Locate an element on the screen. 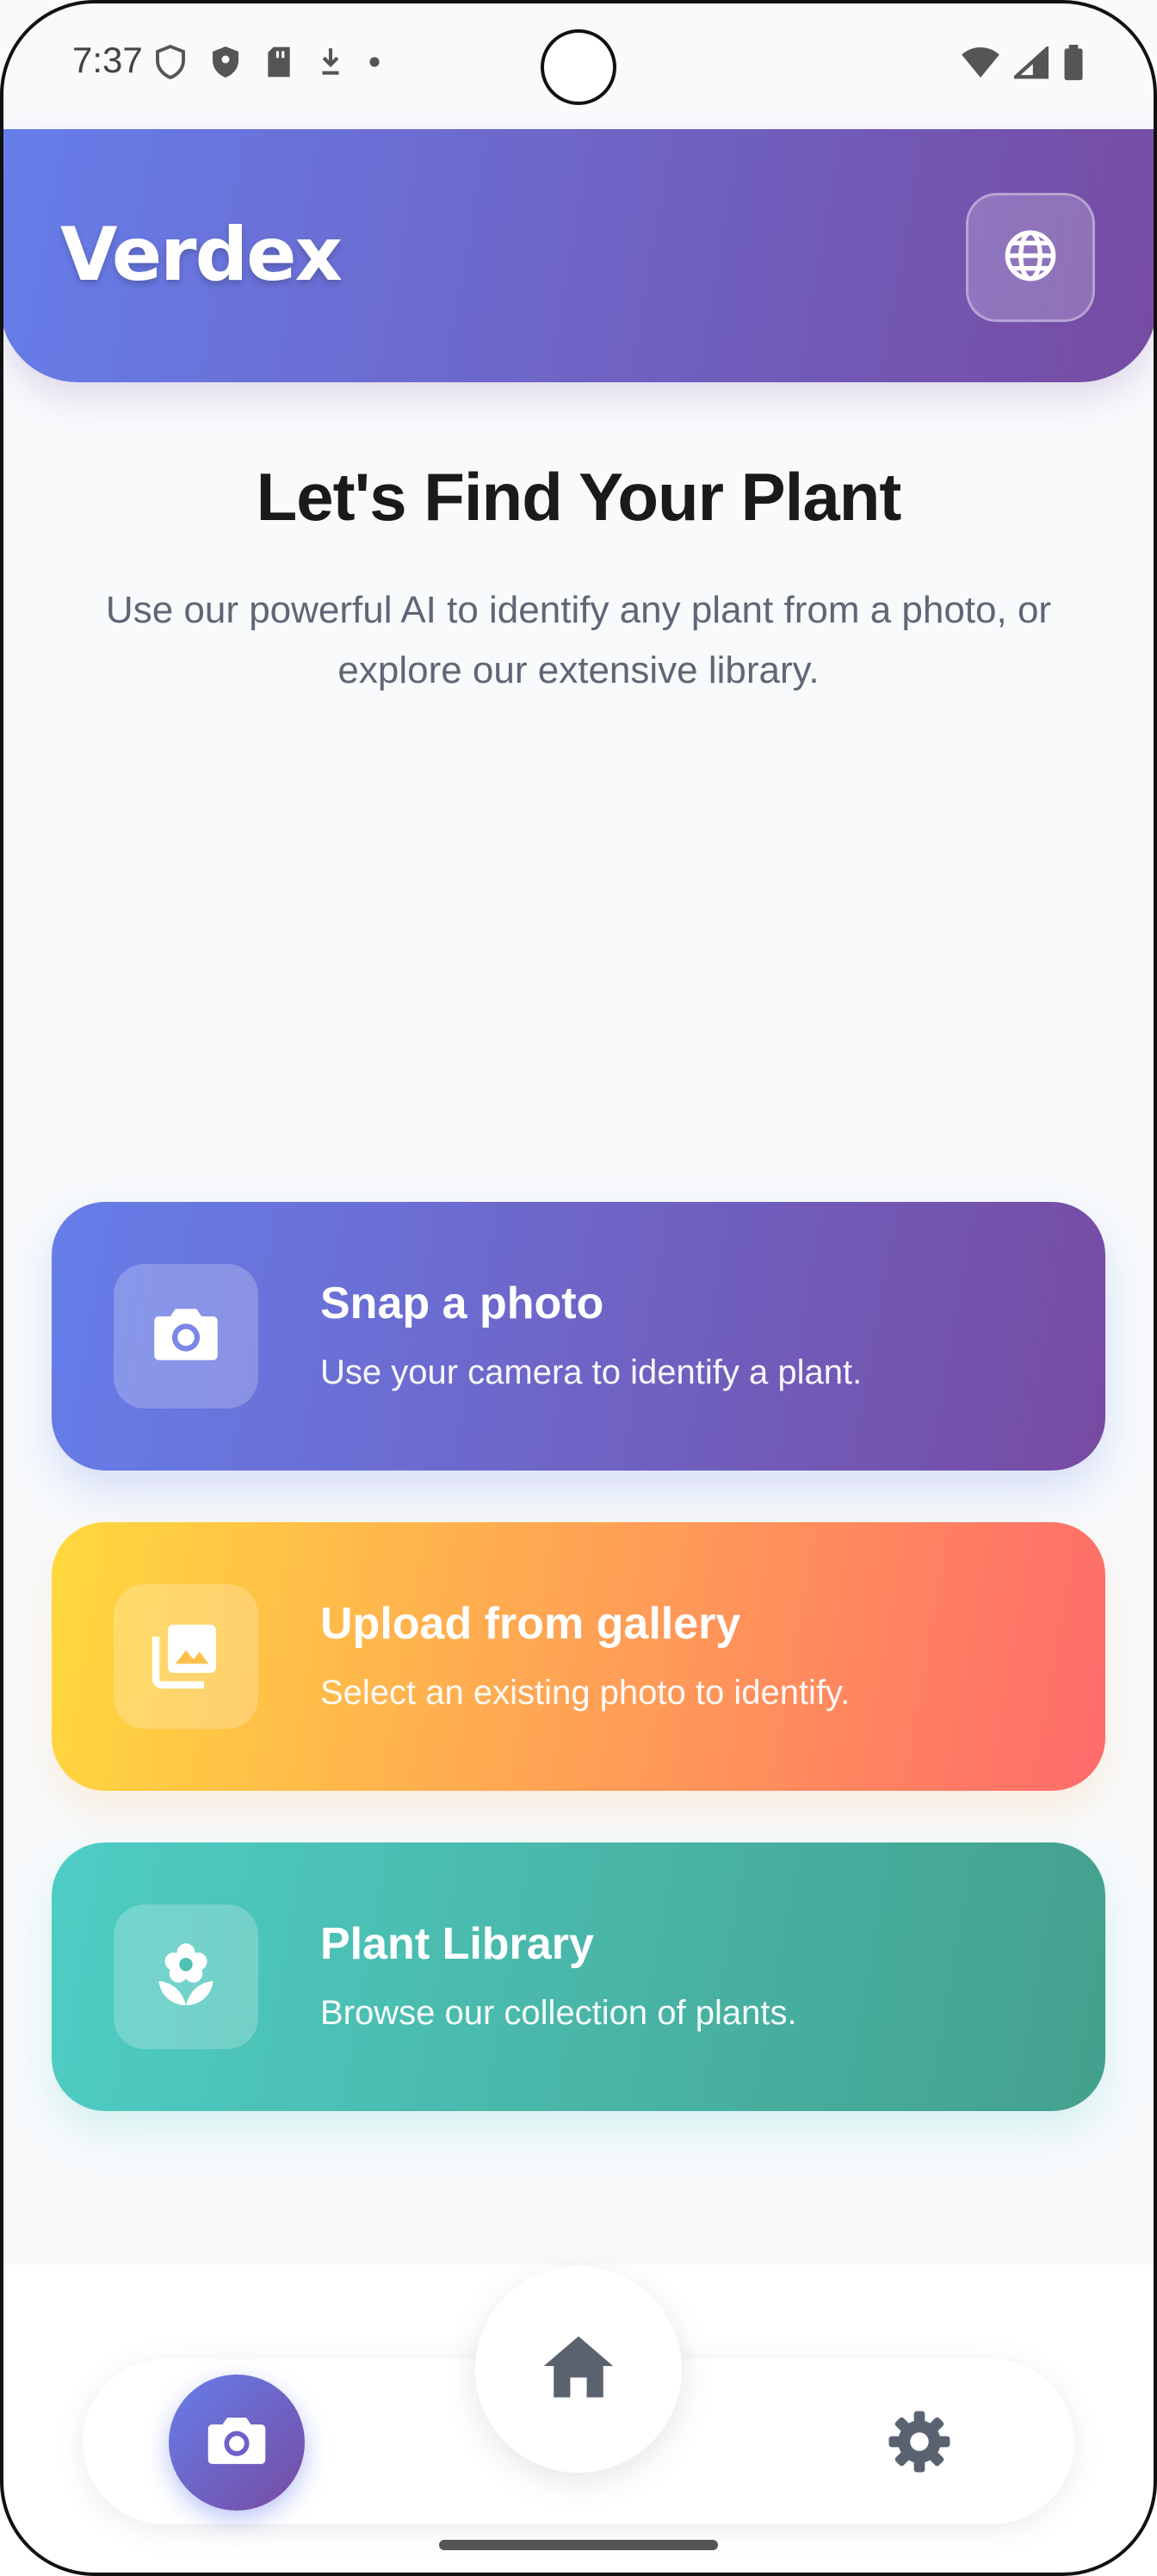 This screenshot has width=1157, height=2576. gear-icon is located at coordinates (919, 2444).